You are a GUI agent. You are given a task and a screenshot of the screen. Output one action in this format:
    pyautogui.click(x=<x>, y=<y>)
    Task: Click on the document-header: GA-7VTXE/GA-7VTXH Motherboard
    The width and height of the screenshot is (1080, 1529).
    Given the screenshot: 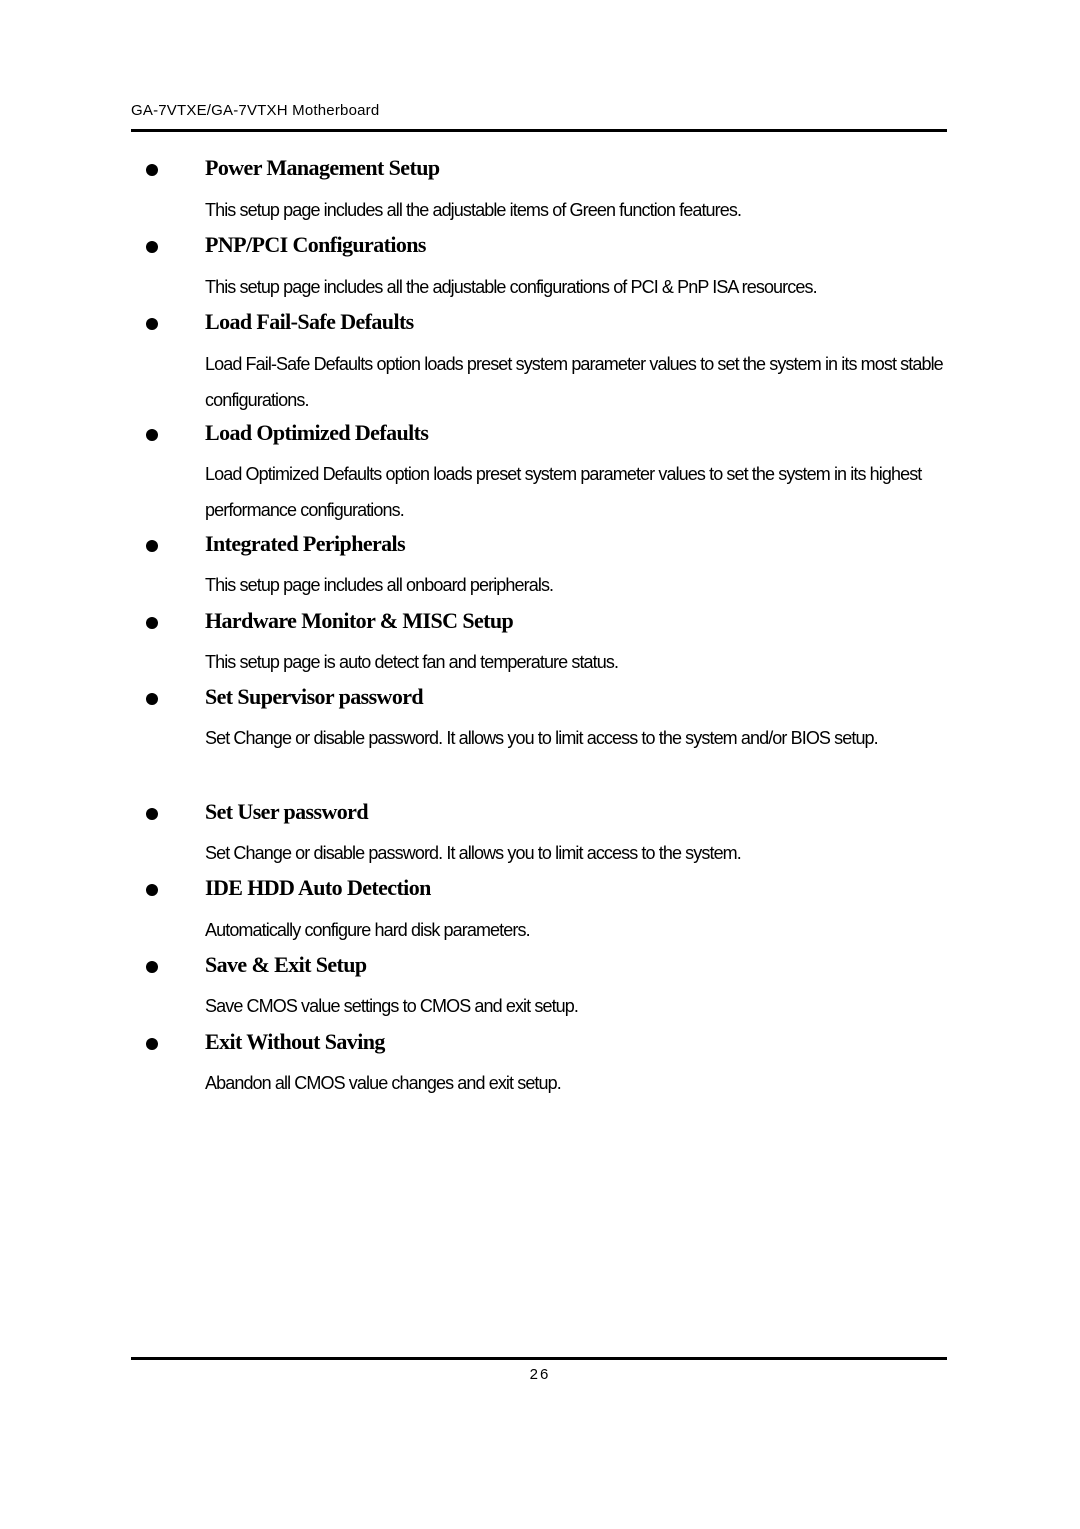 What is the action you would take?
    pyautogui.click(x=255, y=110)
    